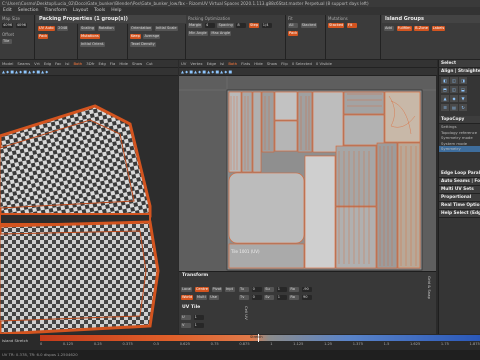 This screenshot has height=360, width=480. Describe the element at coordinates (459, 120) in the screenshot. I see `topocopy-header: TopoCopy` at that location.